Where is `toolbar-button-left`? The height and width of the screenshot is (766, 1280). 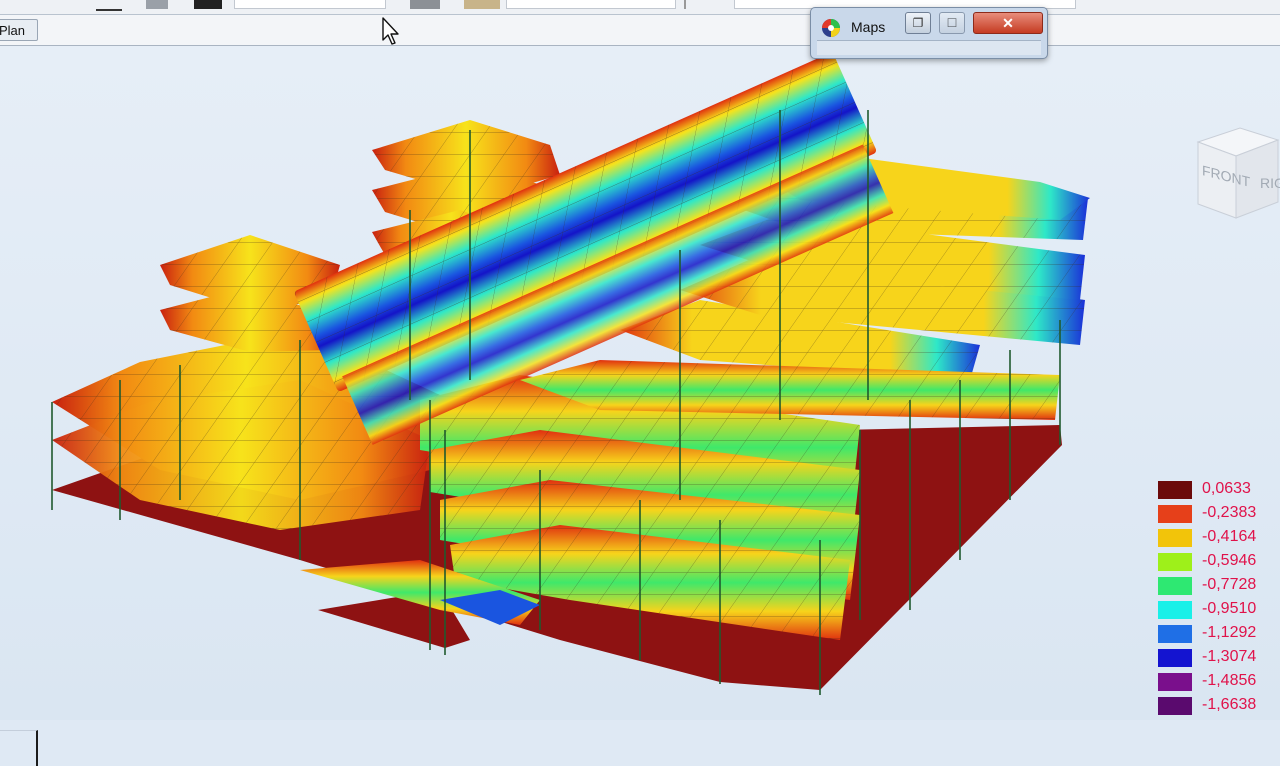
toolbar-button-left is located at coordinates (109, 5).